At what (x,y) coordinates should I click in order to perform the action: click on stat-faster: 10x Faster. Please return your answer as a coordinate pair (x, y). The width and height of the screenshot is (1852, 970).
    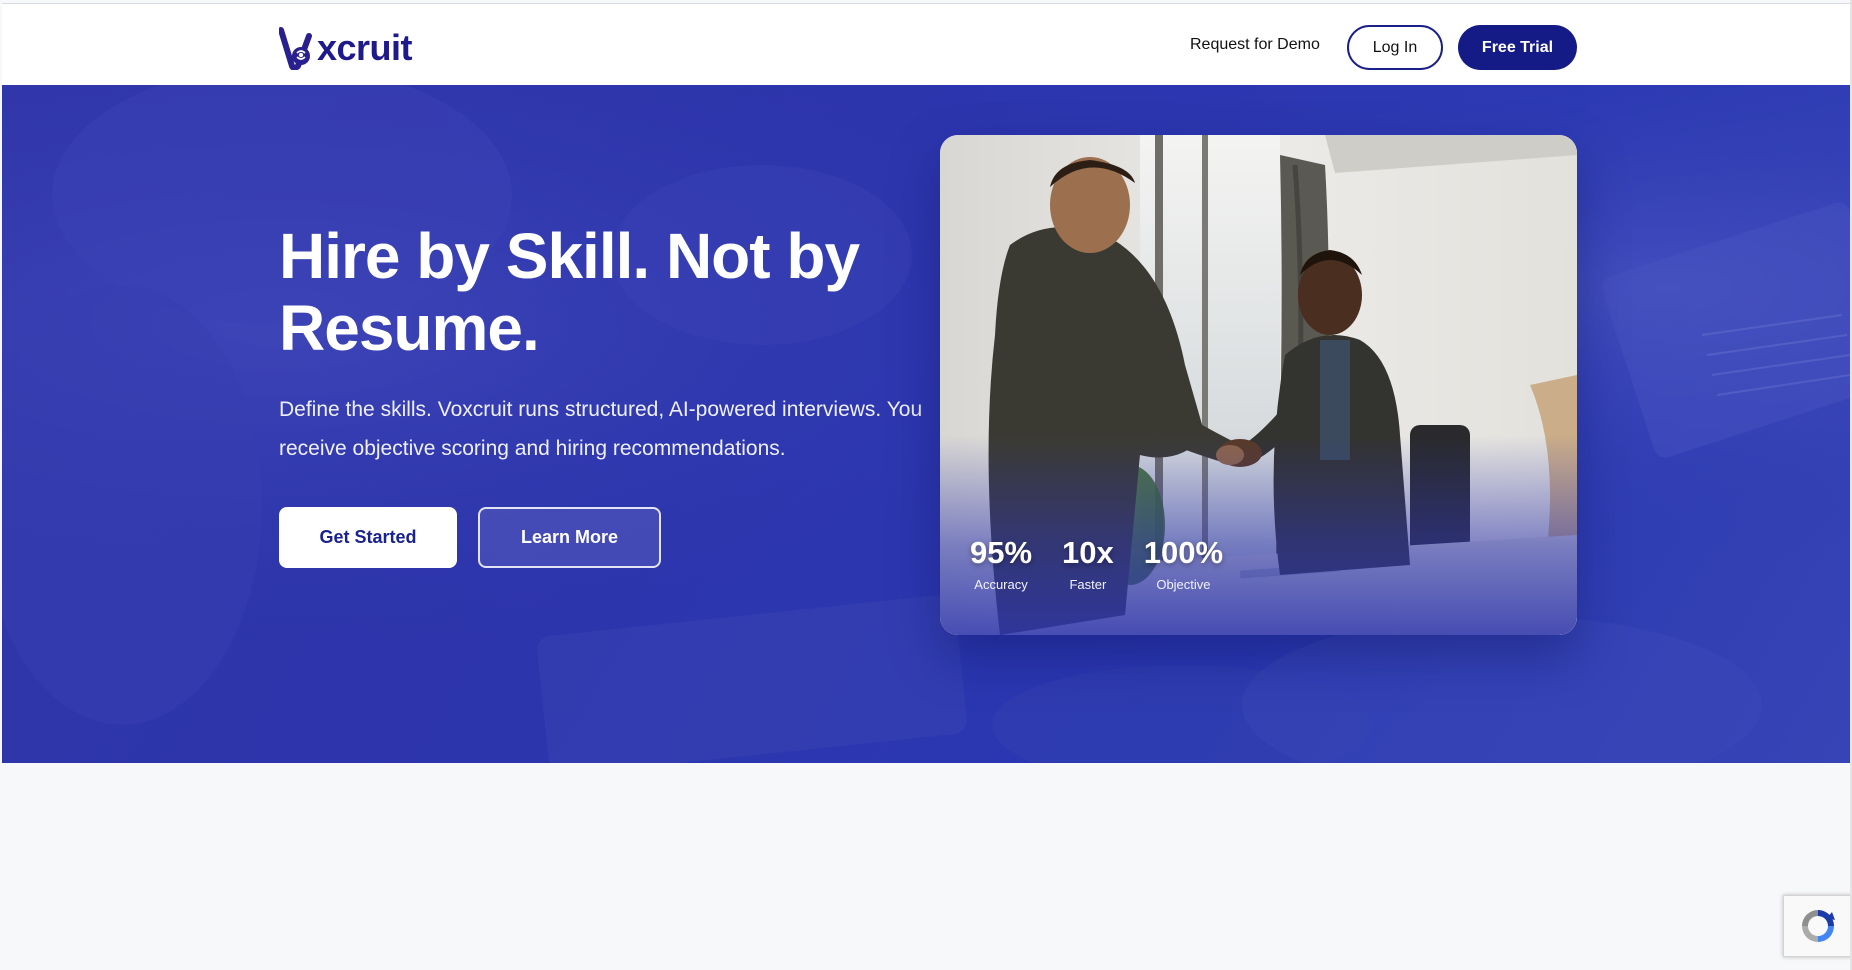
    Looking at the image, I should click on (1088, 563).